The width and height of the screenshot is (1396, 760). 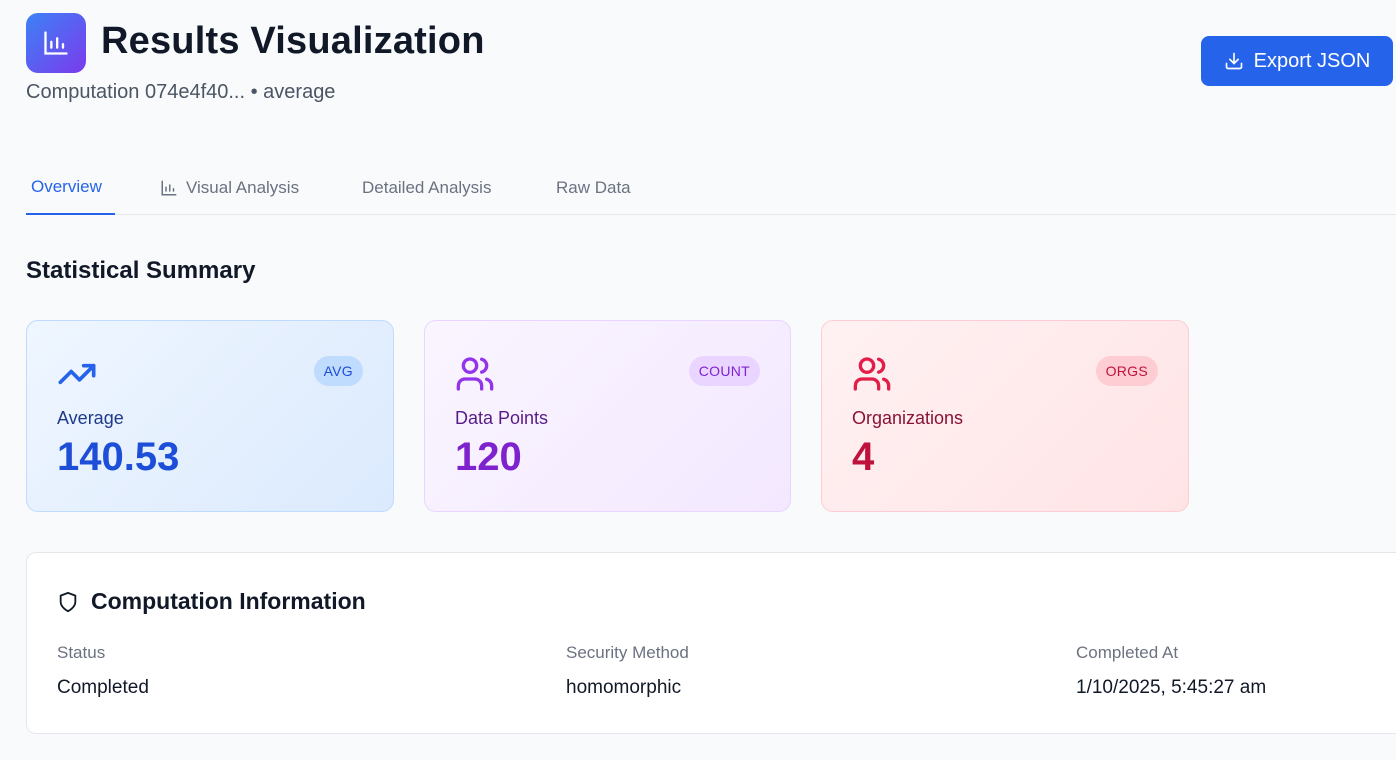 What do you see at coordinates (627, 671) in the screenshot?
I see `security-method-field: Security Method homomorphic` at bounding box center [627, 671].